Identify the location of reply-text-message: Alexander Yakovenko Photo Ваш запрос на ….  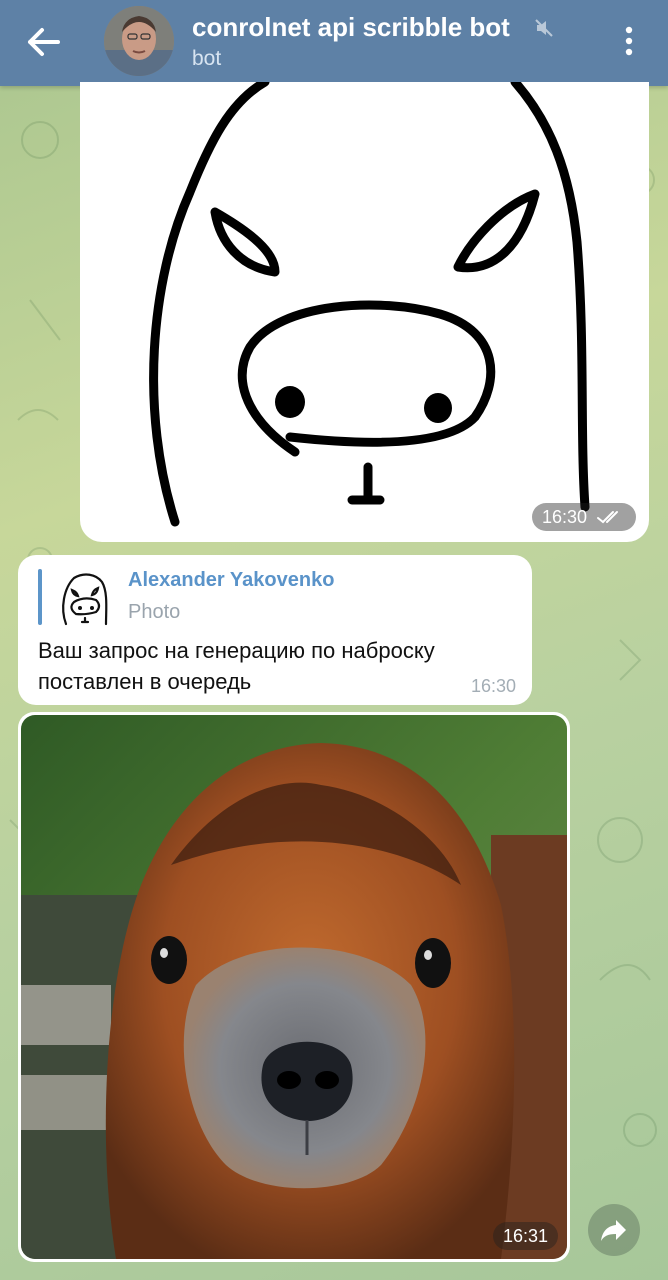
(275, 630).